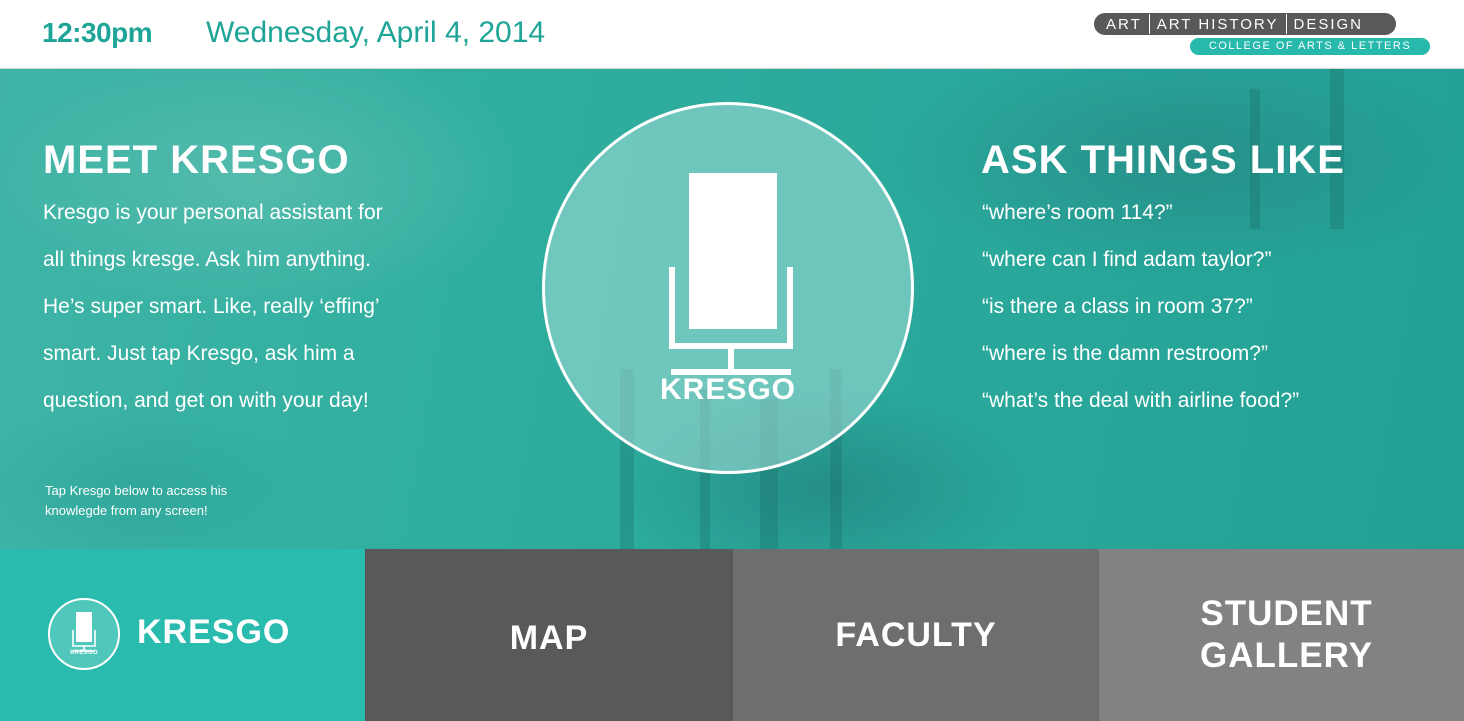  Describe the element at coordinates (1328, 24) in the screenshot. I see `department-design: DESIGN` at that location.